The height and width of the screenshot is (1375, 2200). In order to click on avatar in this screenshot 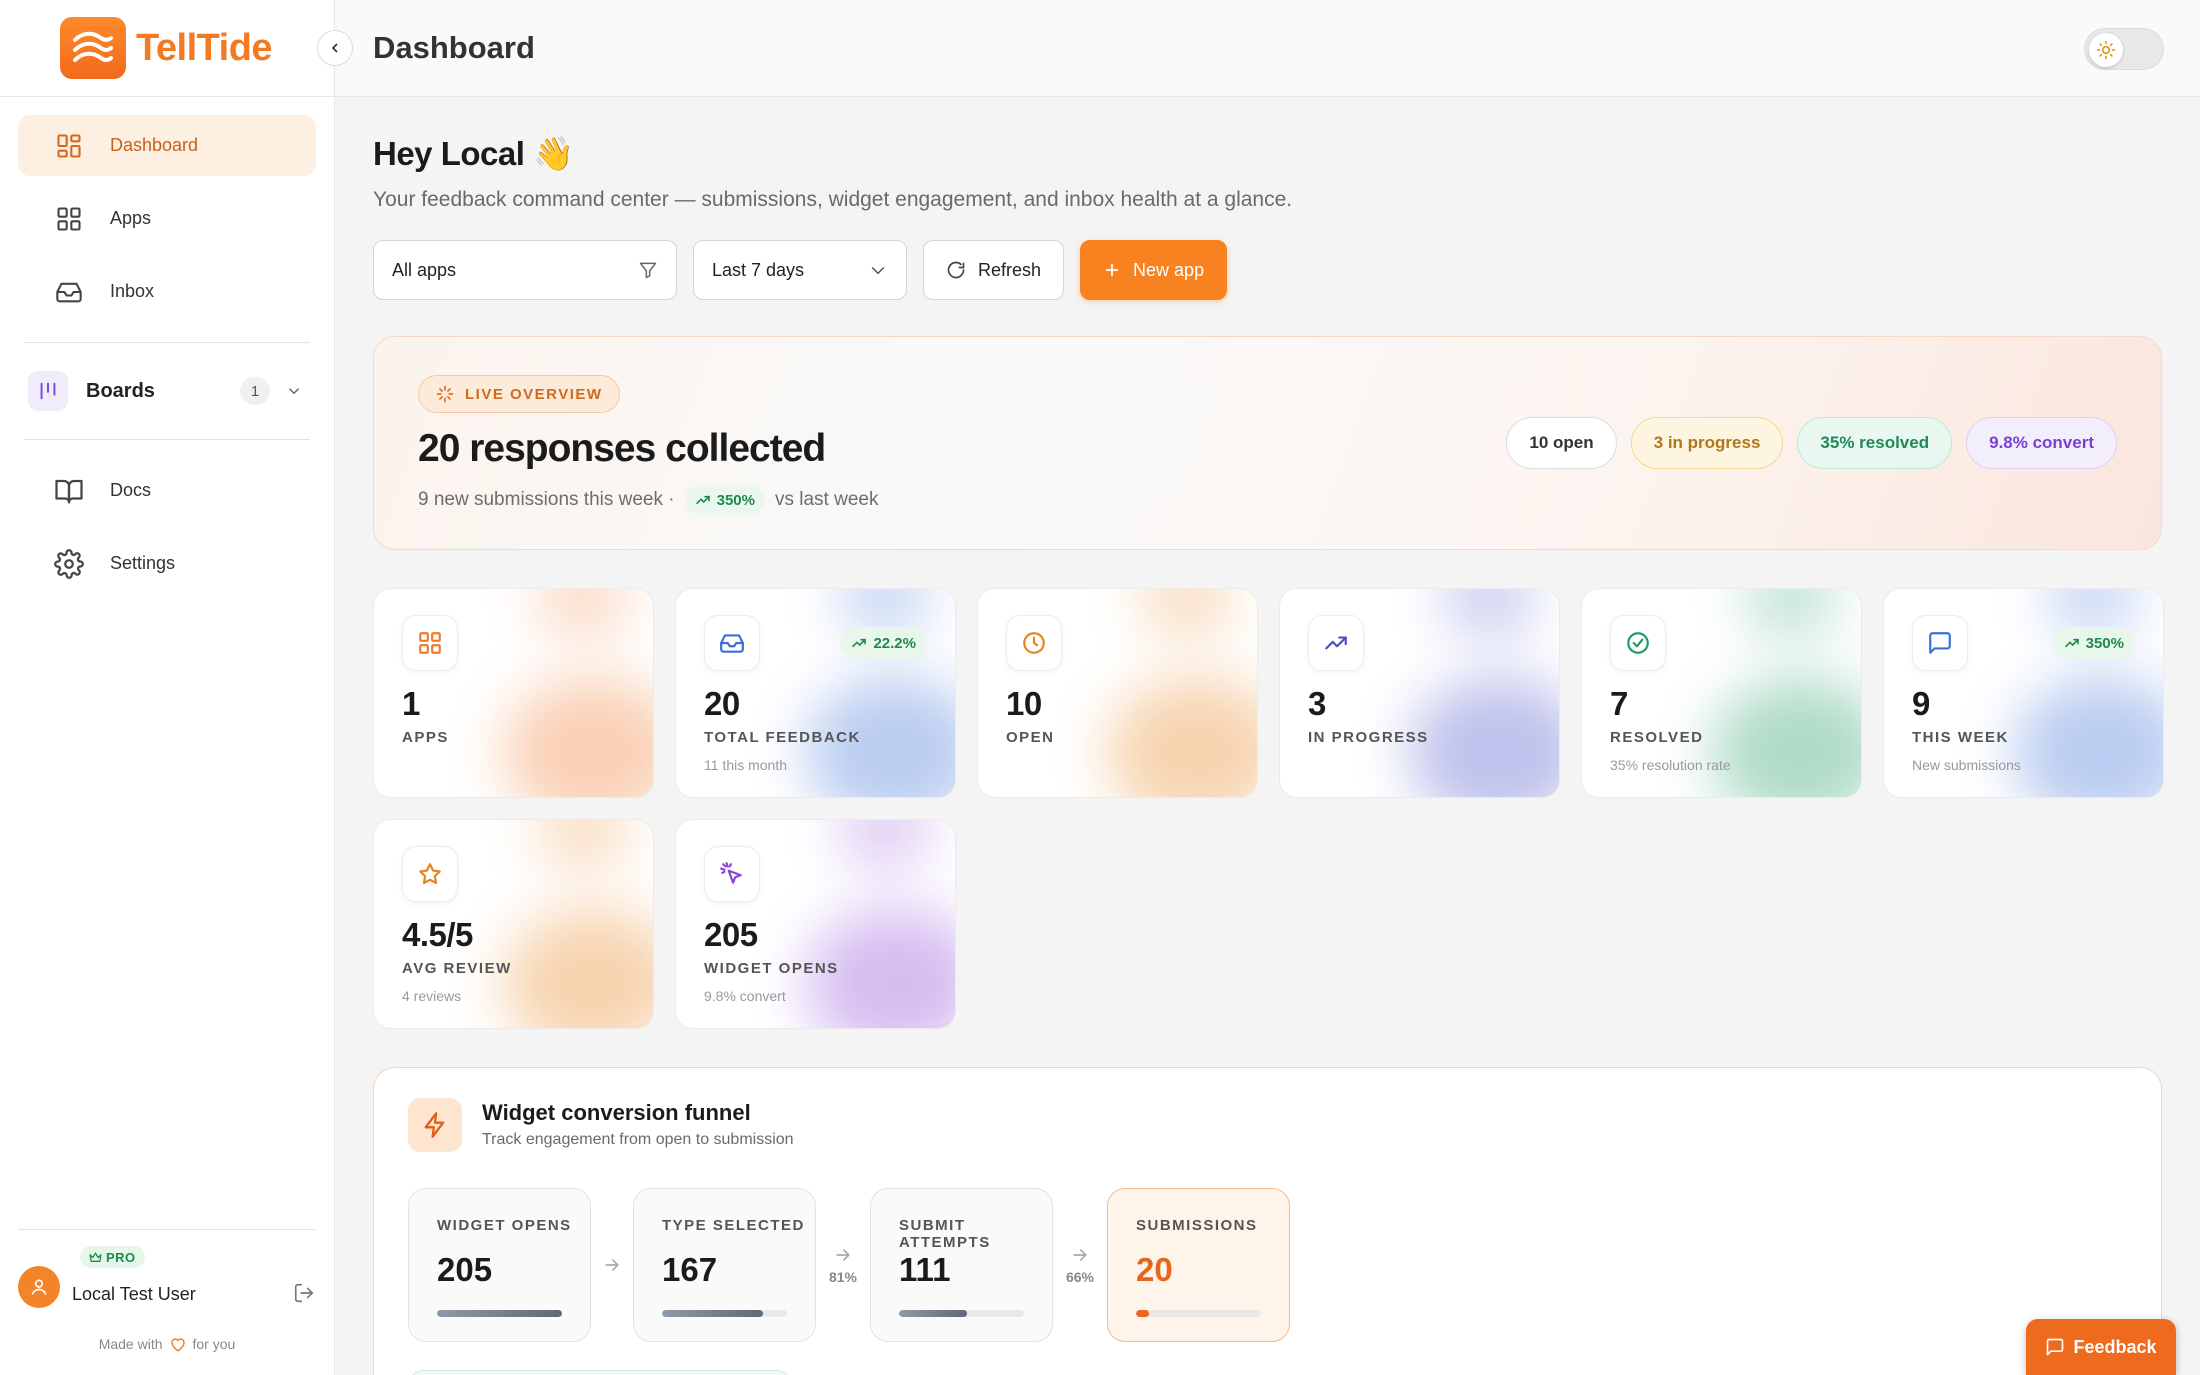, I will do `click(39, 1287)`.